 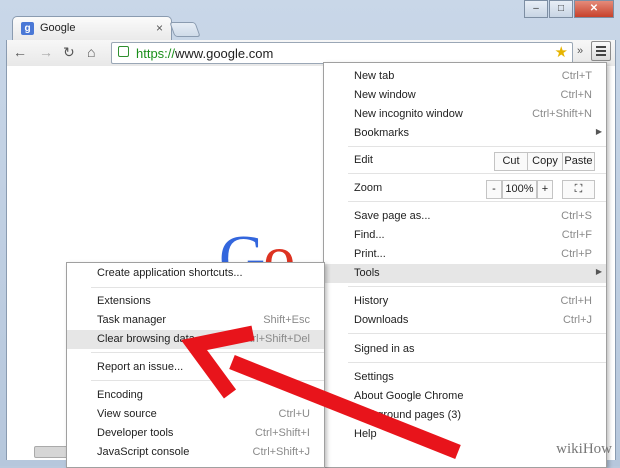 I want to click on wikihow-watermark: wikiHow, so click(x=584, y=449).